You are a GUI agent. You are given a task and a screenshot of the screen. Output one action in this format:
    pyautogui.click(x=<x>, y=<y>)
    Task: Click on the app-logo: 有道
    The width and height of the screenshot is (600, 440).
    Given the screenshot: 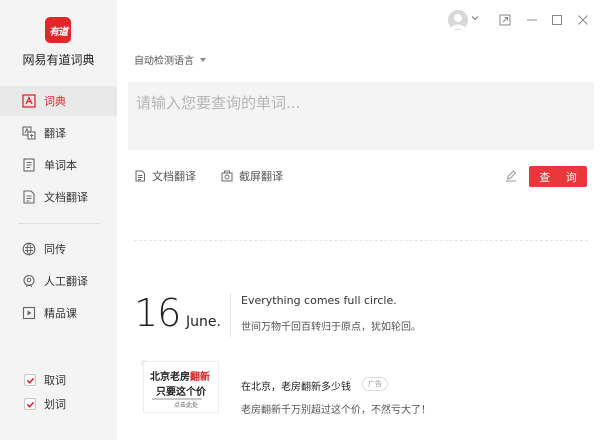 What is the action you would take?
    pyautogui.click(x=58, y=30)
    